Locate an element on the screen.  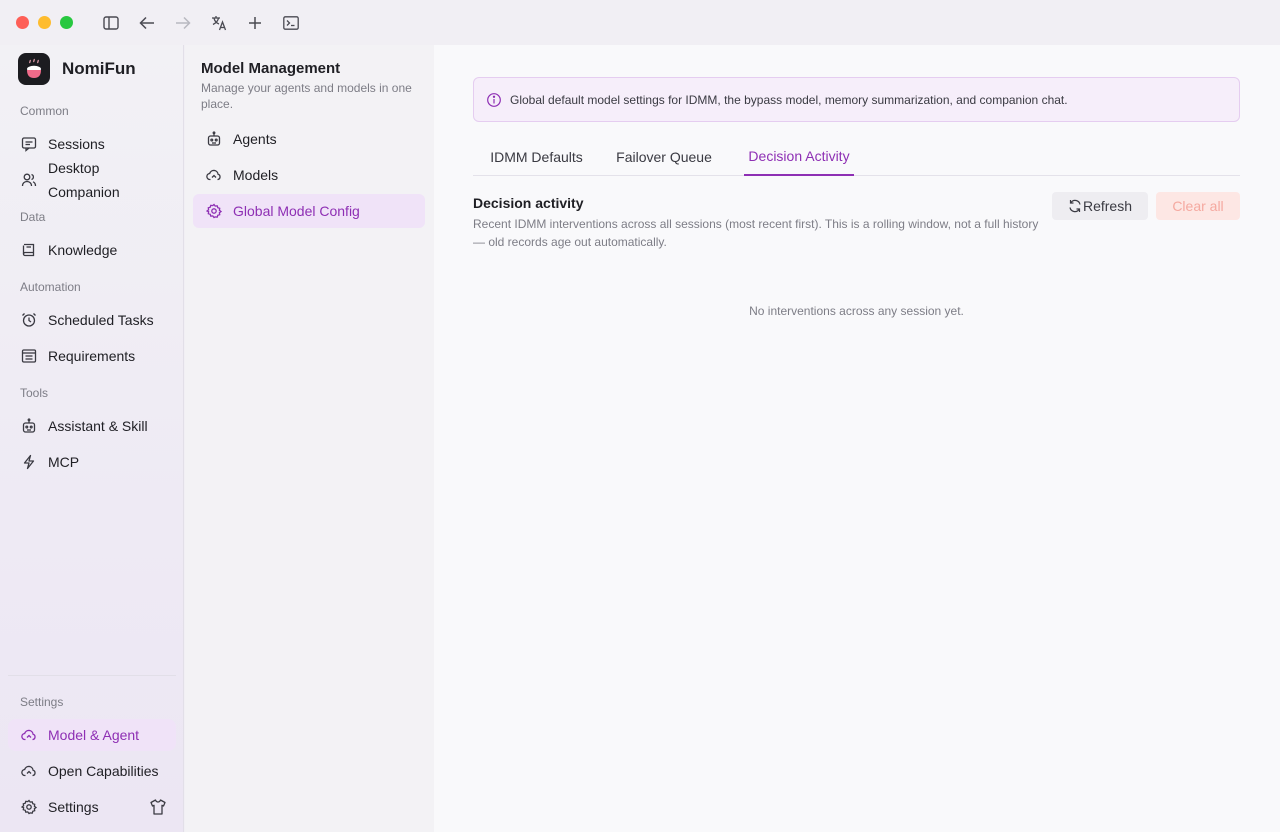
sidebar-item-label: MCP is located at coordinates (64, 462).